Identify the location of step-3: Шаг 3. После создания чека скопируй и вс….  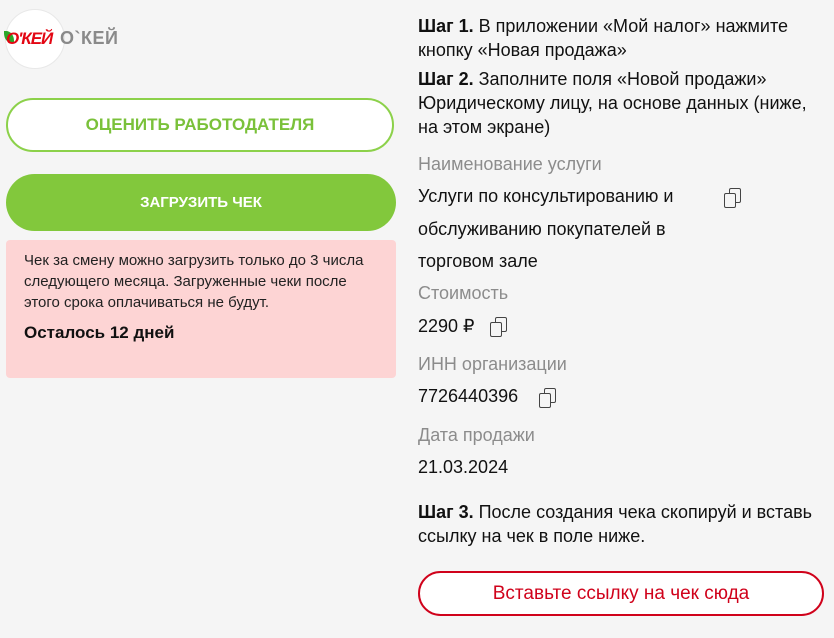
(618, 524).